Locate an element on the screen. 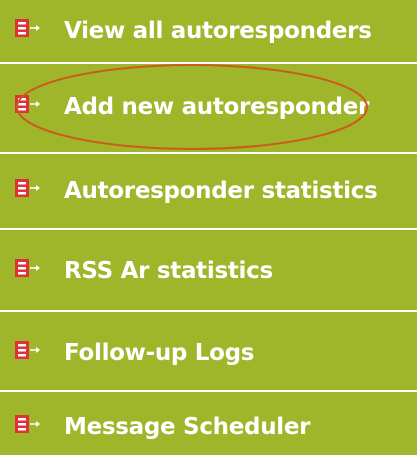 The height and width of the screenshot is (455, 417). menu-item-message-scheduler: Message Scheduler is located at coordinates (208, 423).